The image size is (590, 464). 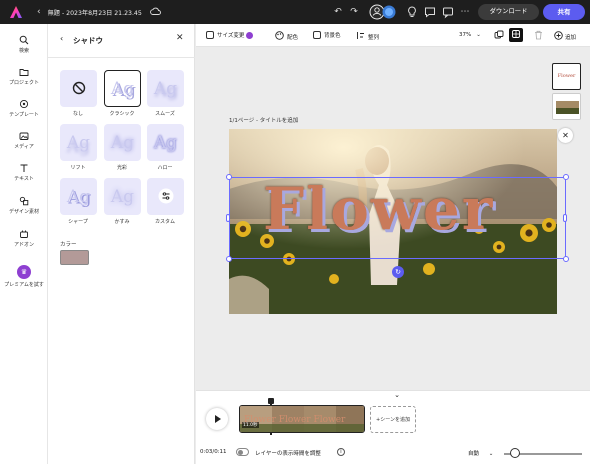 What do you see at coordinates (122, 88) in the screenshot?
I see `shadow-tile-classic: Ag` at bounding box center [122, 88].